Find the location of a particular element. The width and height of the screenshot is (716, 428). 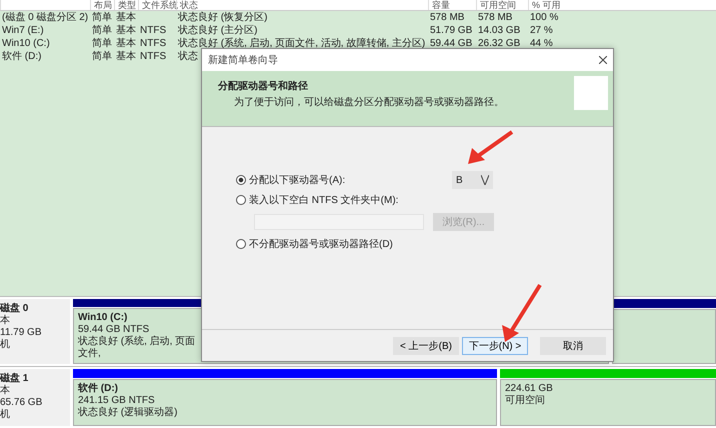

partition-status: 状态良好 (系统, 启动, 页面文件, is located at coordinates (137, 348).